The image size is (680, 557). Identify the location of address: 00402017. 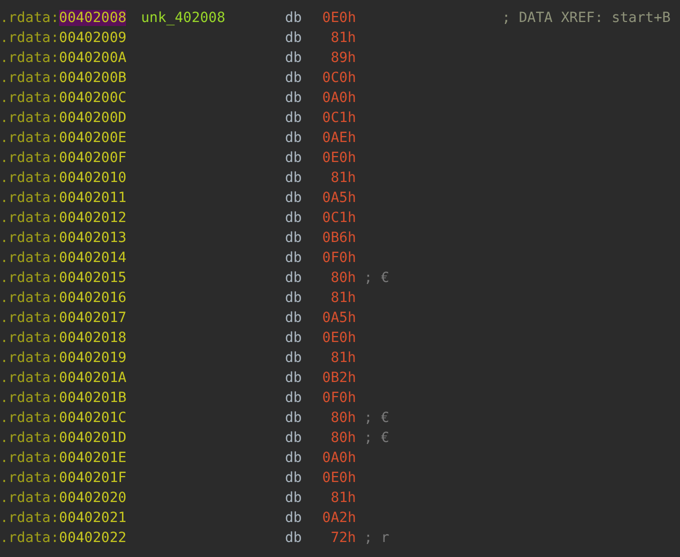
(92, 318).